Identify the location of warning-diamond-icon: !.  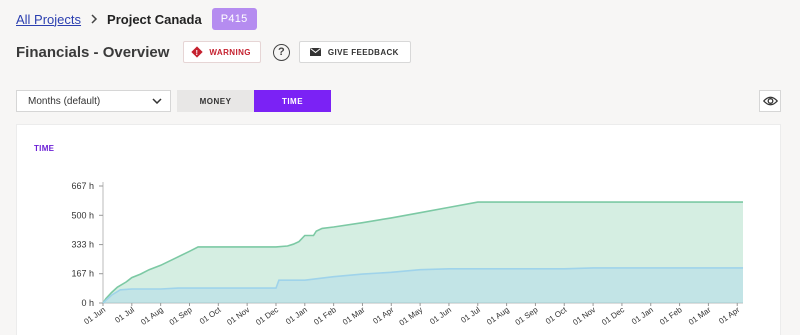
(197, 52).